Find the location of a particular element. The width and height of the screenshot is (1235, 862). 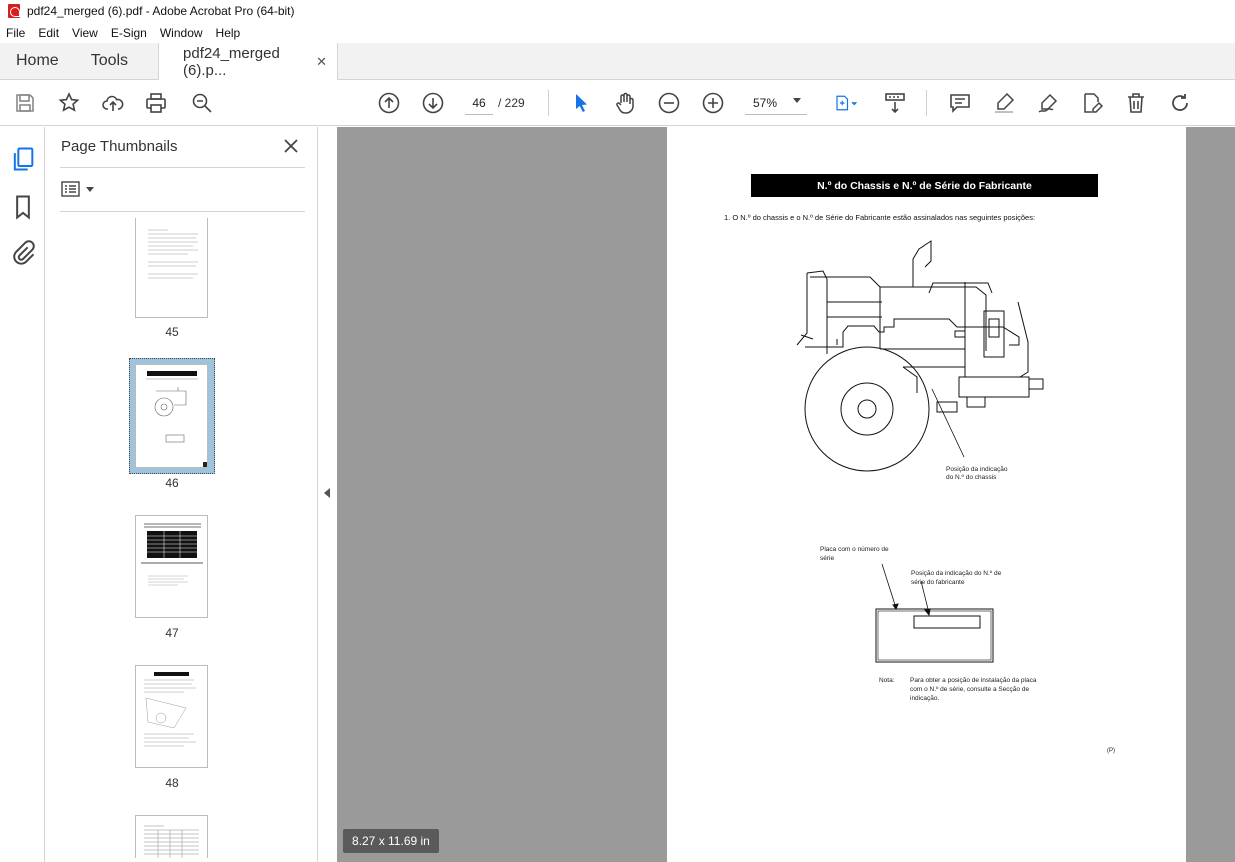

thumbnail-label: 45 is located at coordinates (172, 332).